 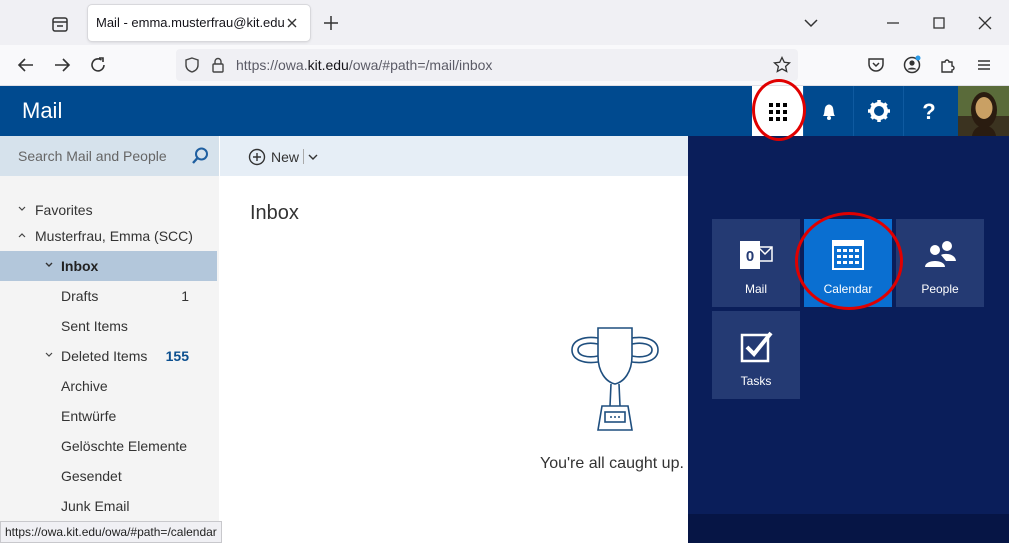 What do you see at coordinates (756, 255) in the screenshot?
I see `outlook-icon: 0` at bounding box center [756, 255].